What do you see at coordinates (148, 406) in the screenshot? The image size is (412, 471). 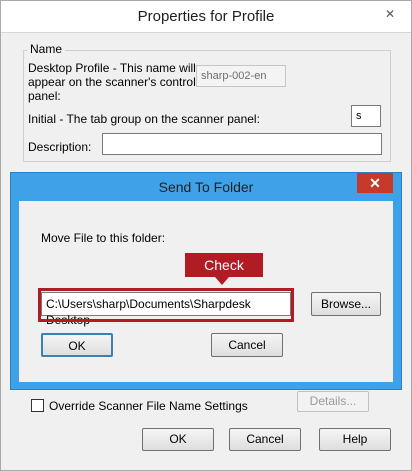 I see `override-label: Override Scanner File Name Settings` at bounding box center [148, 406].